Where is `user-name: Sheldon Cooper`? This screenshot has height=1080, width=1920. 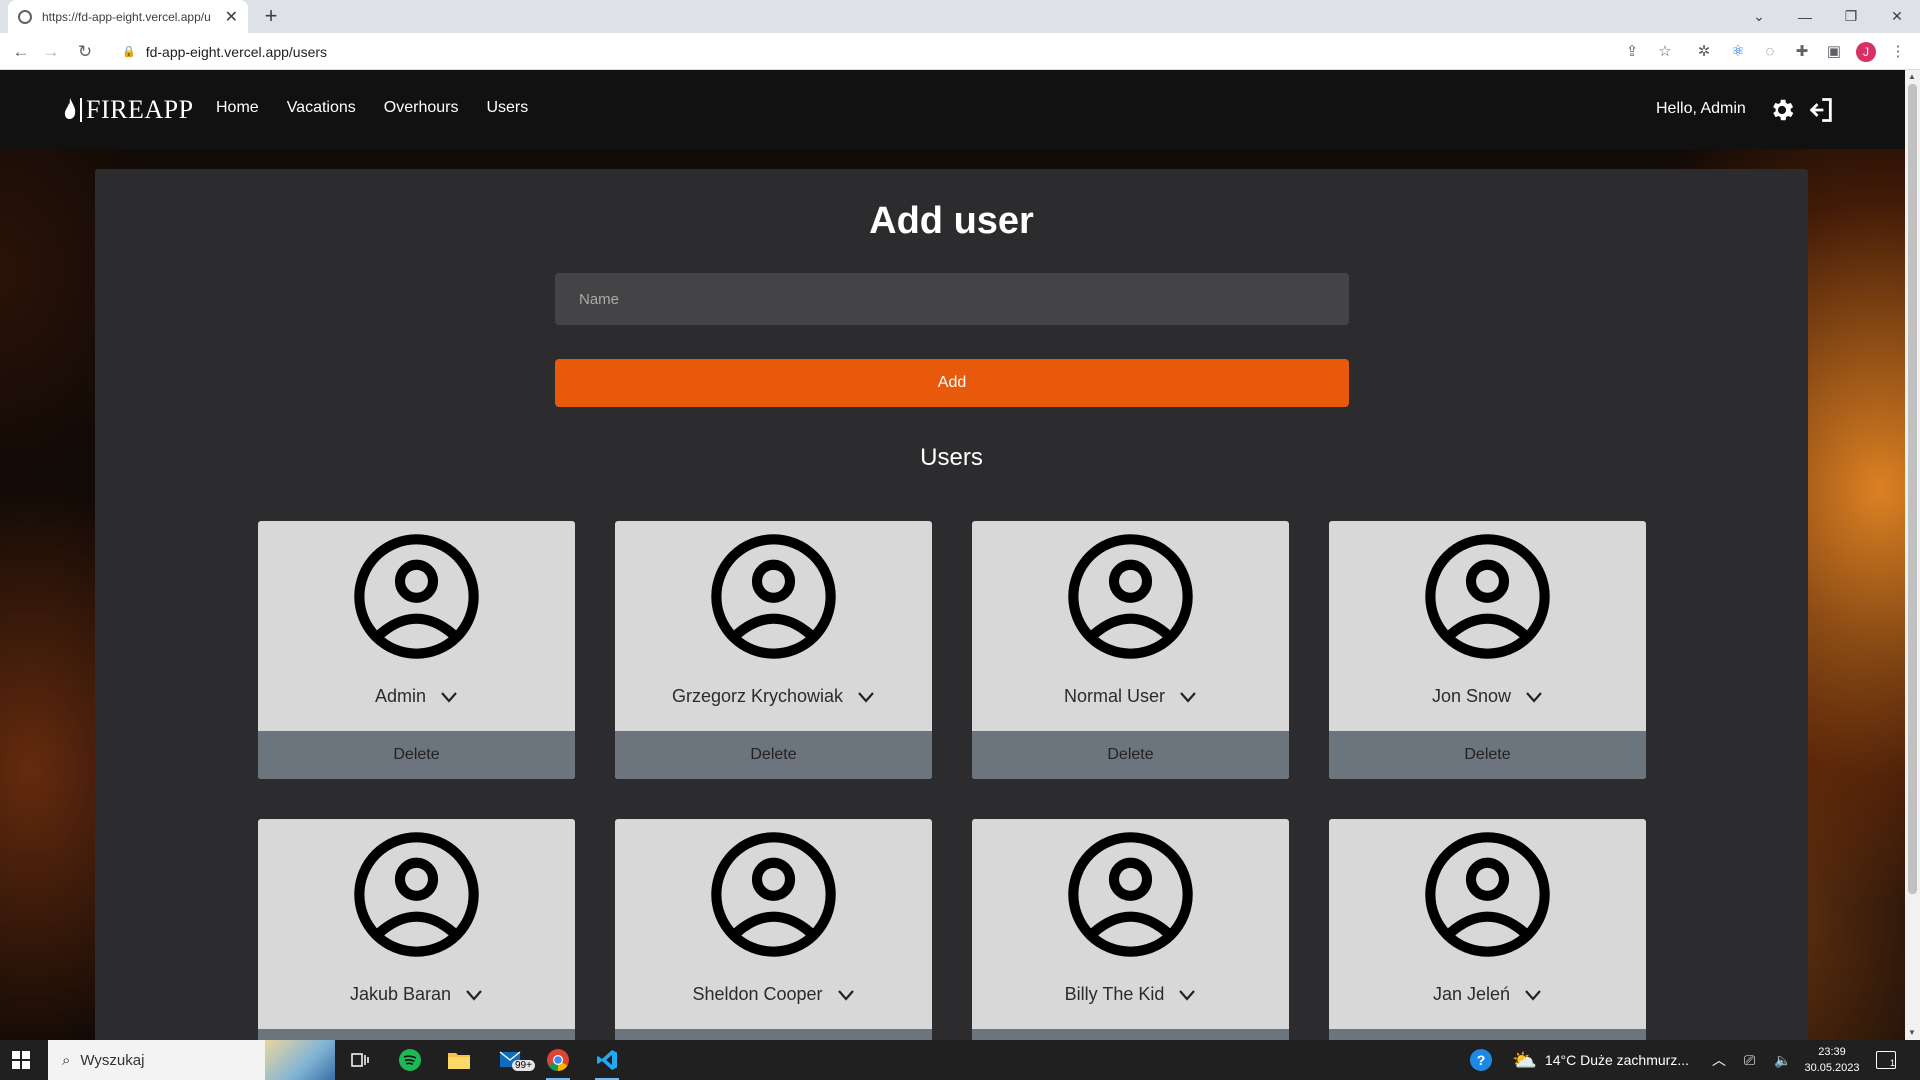 user-name: Sheldon Cooper is located at coordinates (757, 994).